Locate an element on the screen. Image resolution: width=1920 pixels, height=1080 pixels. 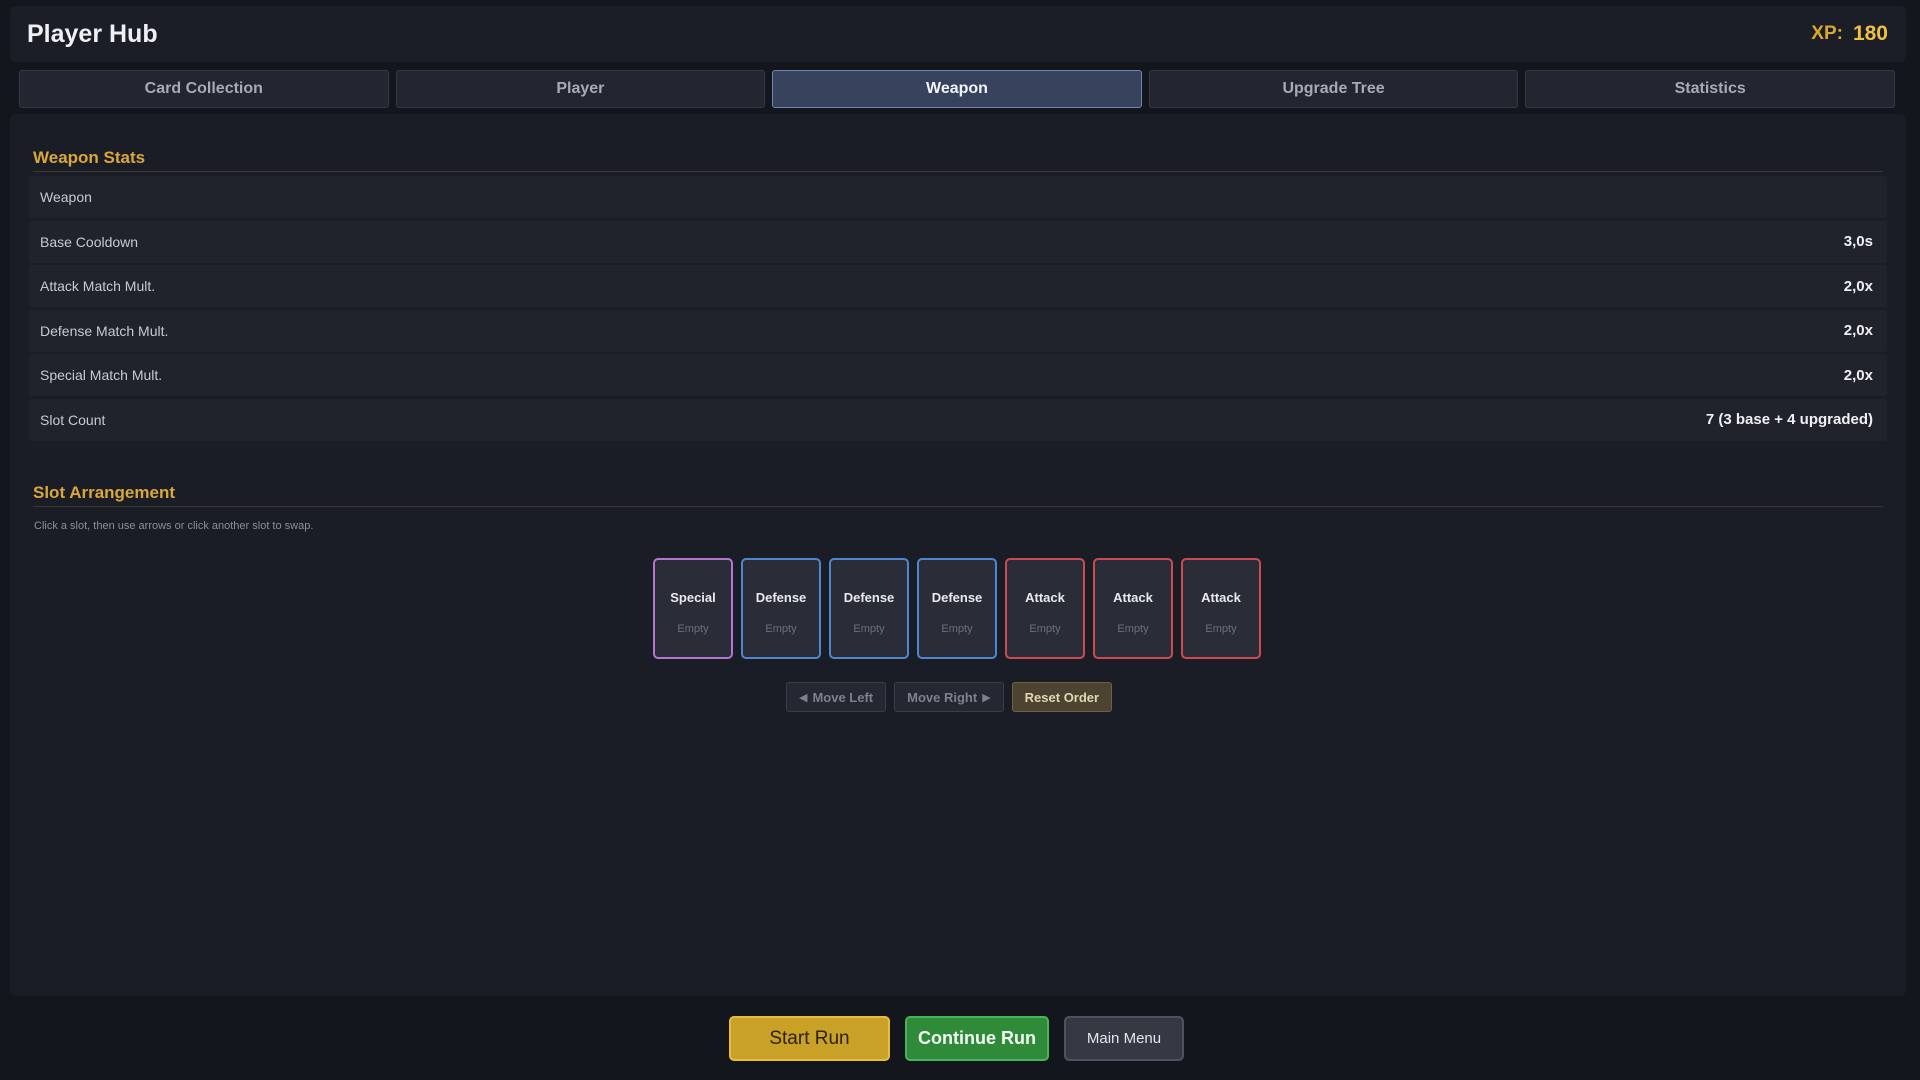
tab-card-collection: Card Collection is located at coordinates (204, 89).